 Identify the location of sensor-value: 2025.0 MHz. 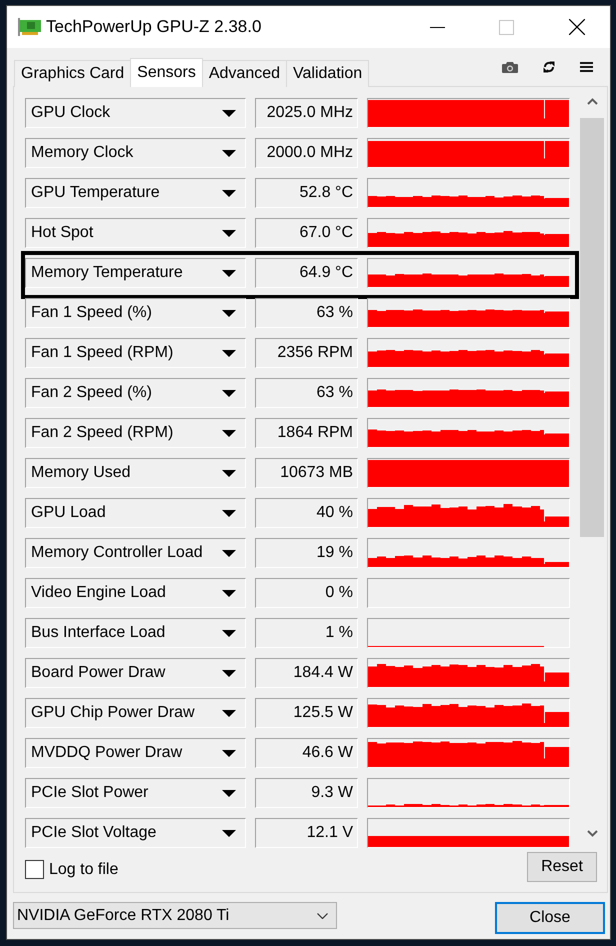
(306, 113).